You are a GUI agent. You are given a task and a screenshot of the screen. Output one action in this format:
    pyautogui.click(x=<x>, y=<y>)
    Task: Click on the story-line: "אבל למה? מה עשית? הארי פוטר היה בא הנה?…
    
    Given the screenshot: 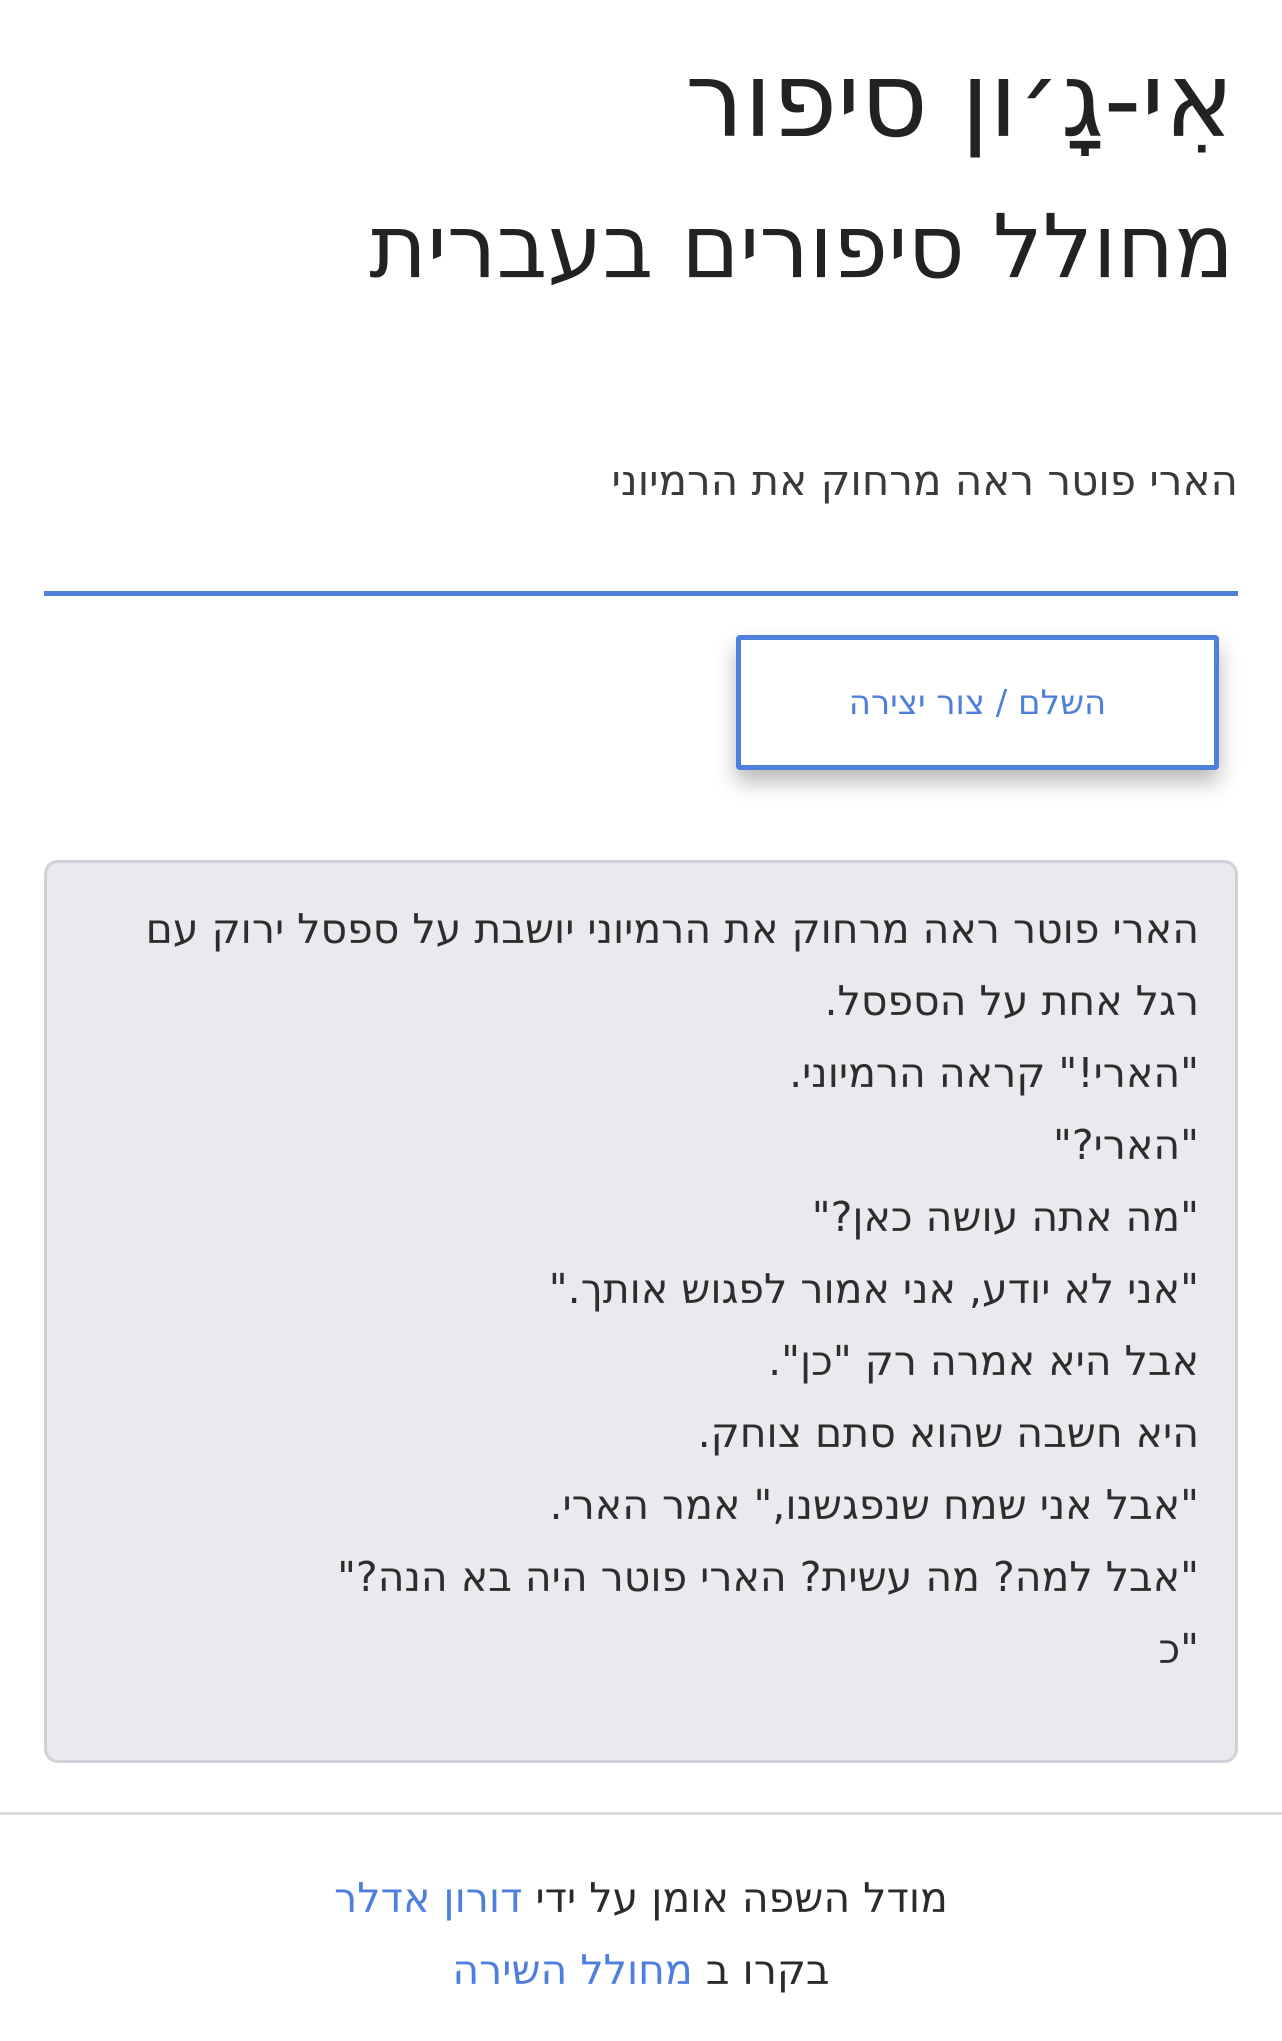 What is the action you would take?
    pyautogui.click(x=768, y=1577)
    